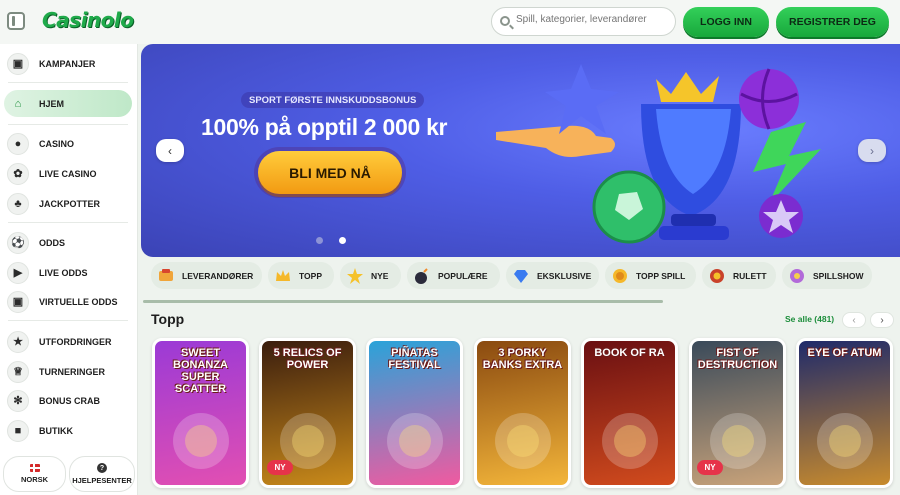 Image resolution: width=900 pixels, height=495 pixels. Describe the element at coordinates (582, 99) in the screenshot. I see `star-shape-icon` at that location.